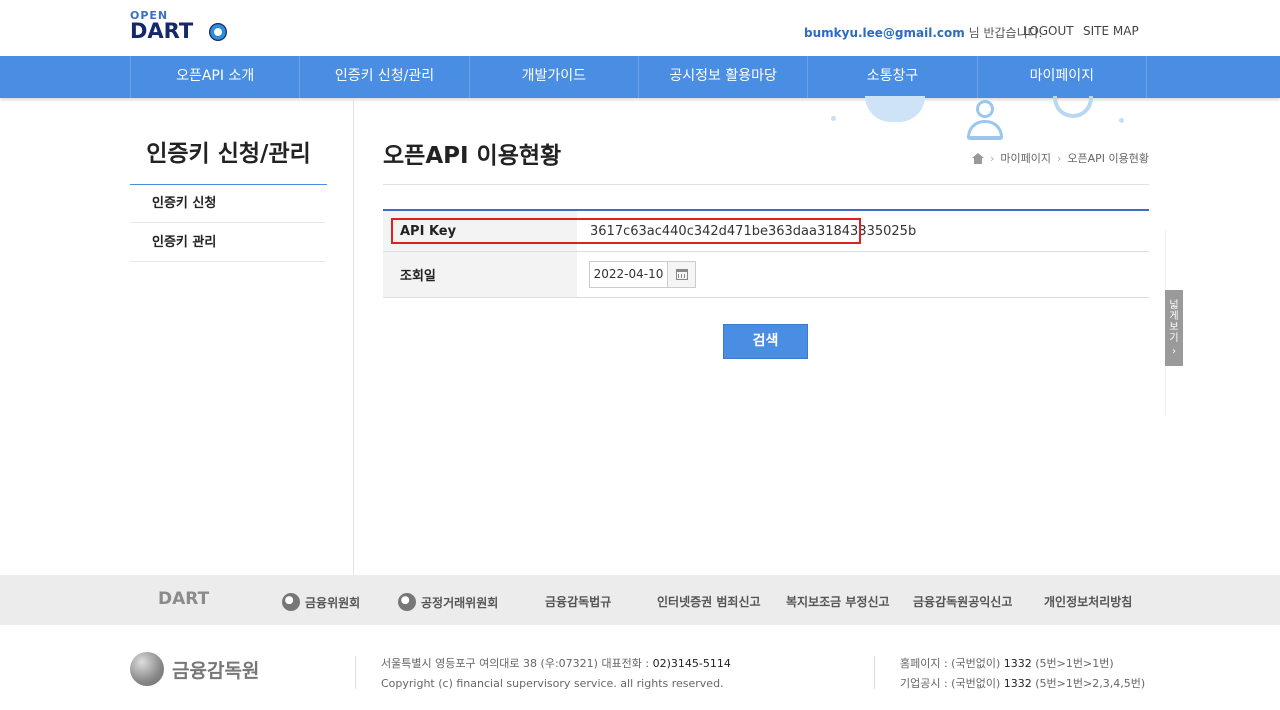  What do you see at coordinates (218, 32) in the screenshot?
I see `dart-wheel-icon` at bounding box center [218, 32].